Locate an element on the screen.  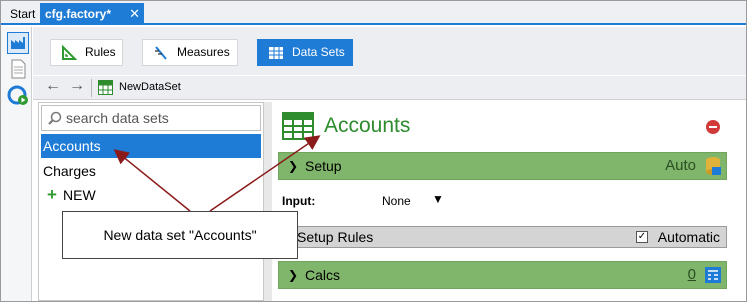
database-icon is located at coordinates (713, 166).